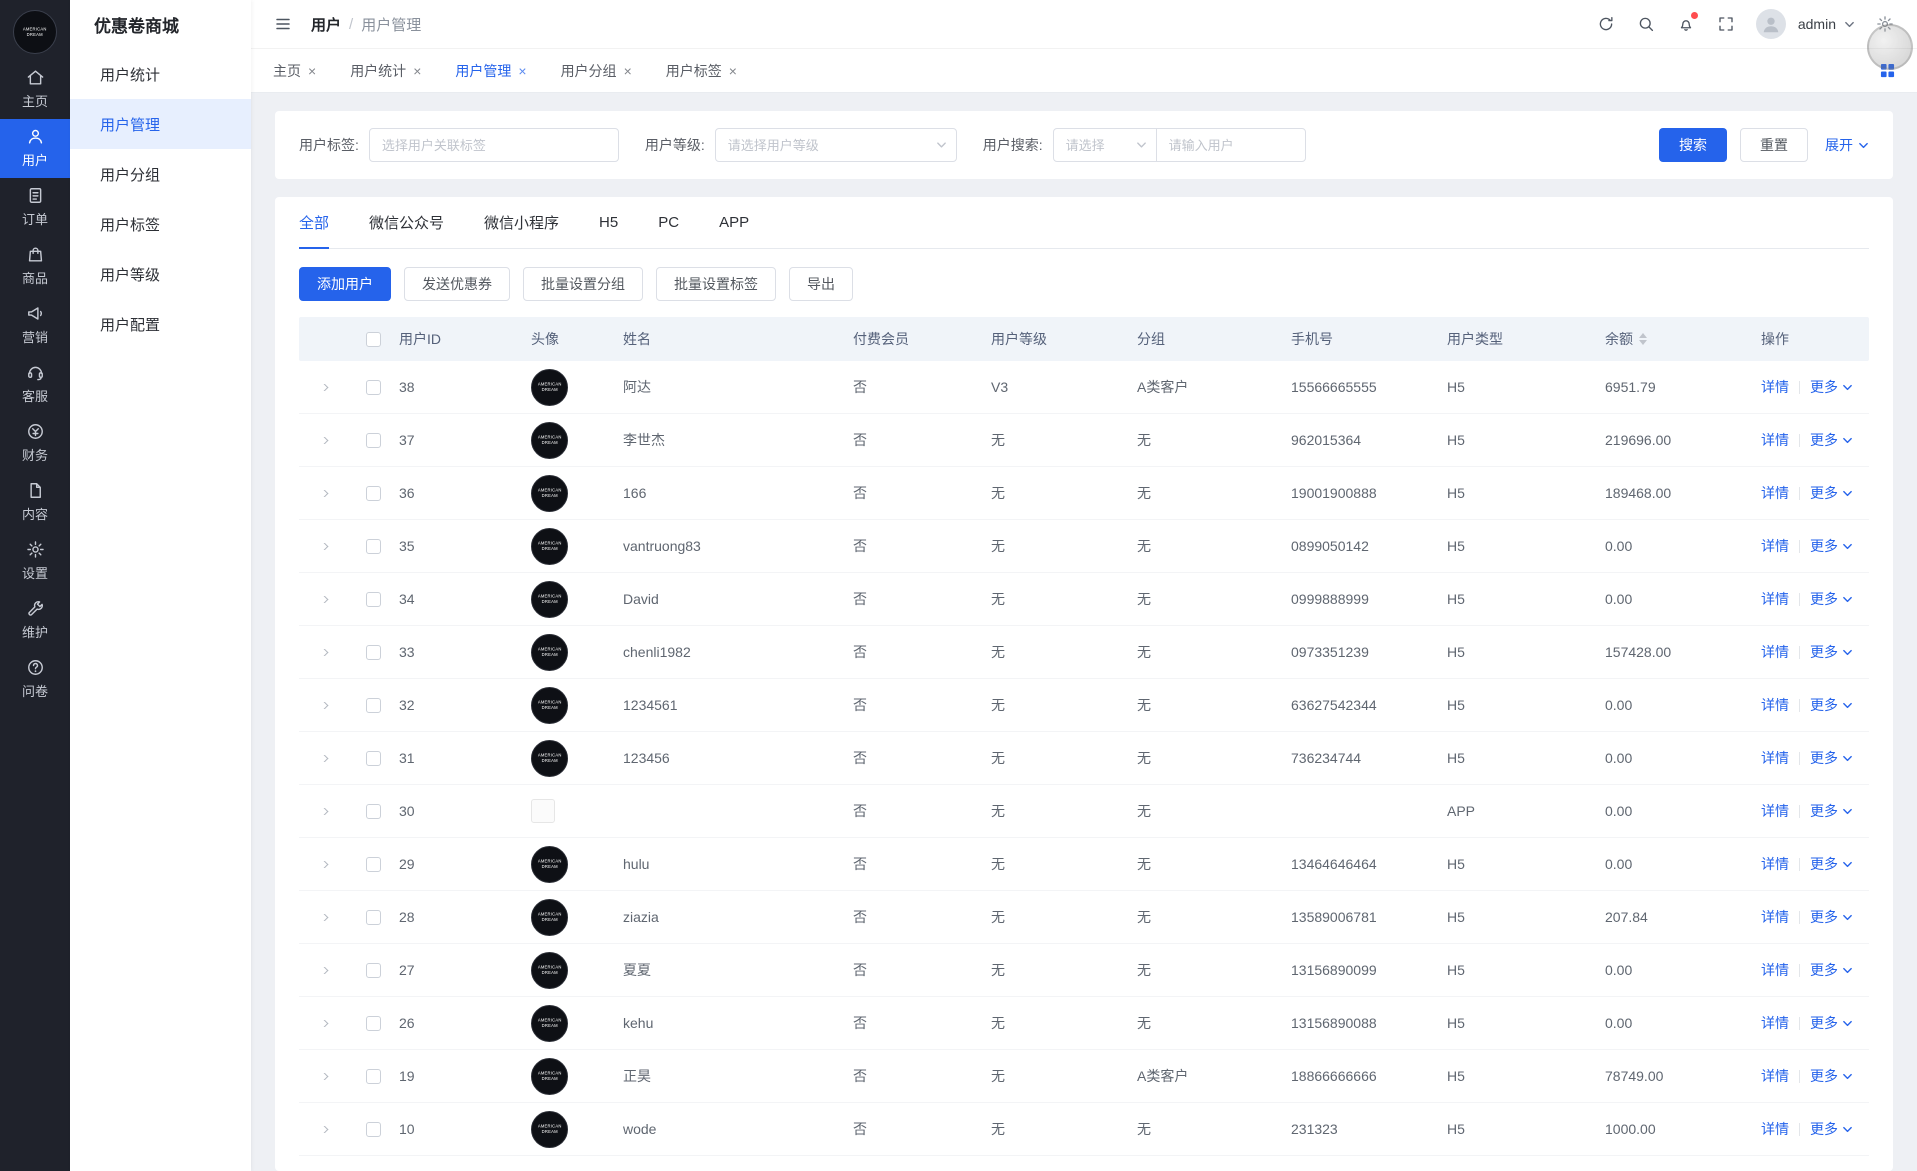 The width and height of the screenshot is (1917, 1171). Describe the element at coordinates (1230, 145) in the screenshot. I see `user-search-input` at that location.